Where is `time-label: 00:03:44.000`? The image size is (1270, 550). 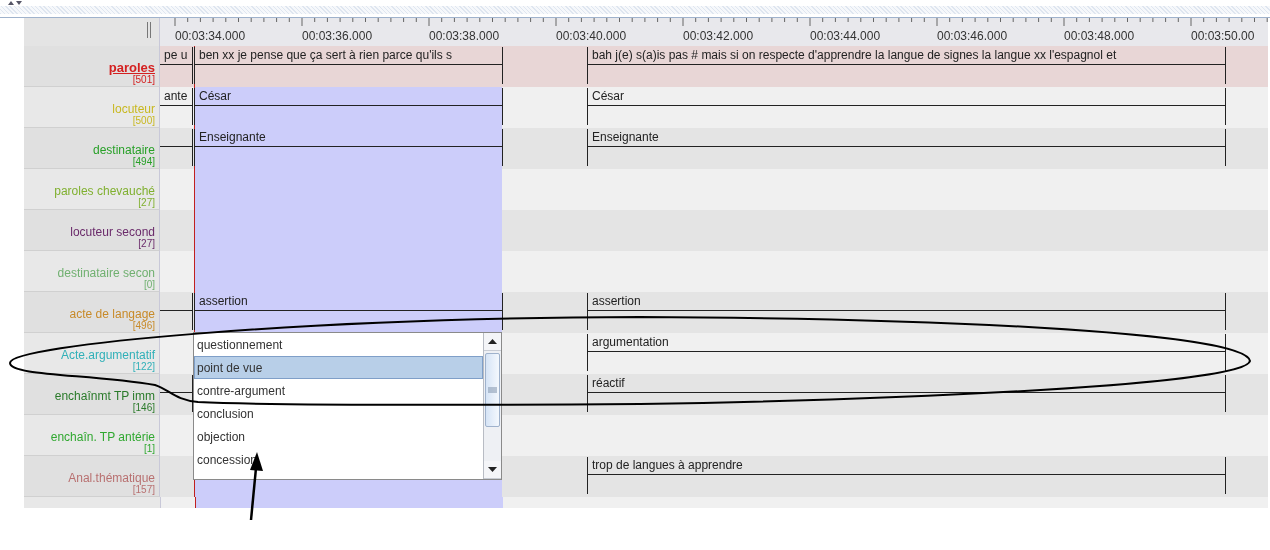
time-label: 00:03:44.000 is located at coordinates (846, 36).